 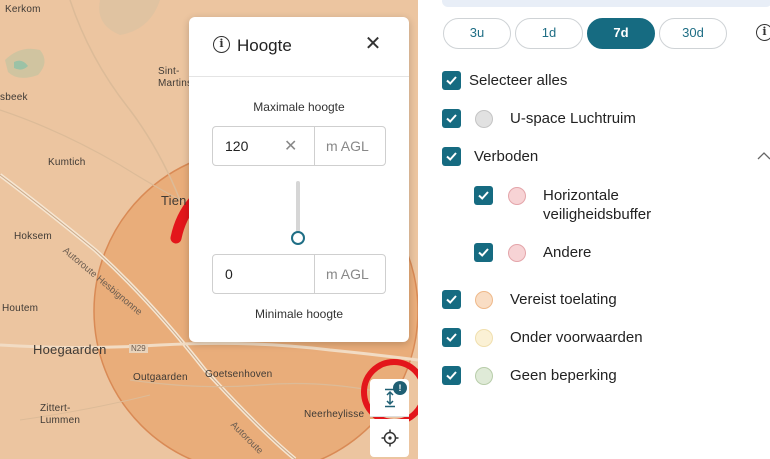 I want to click on crosshair-icon, so click(x=389, y=438).